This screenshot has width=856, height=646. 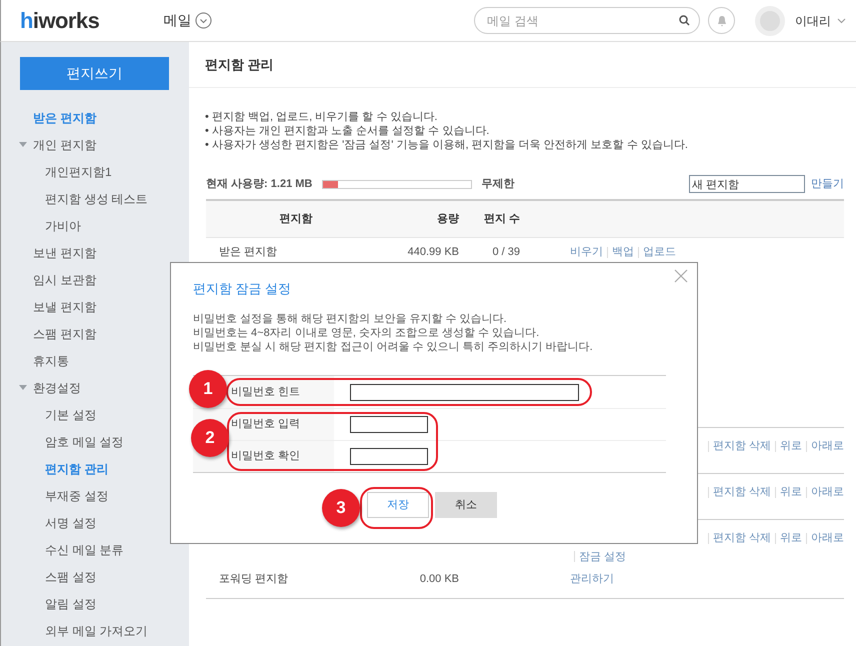 What do you see at coordinates (64, 117) in the screenshot?
I see `sidebar-item: 받은 편지함` at bounding box center [64, 117].